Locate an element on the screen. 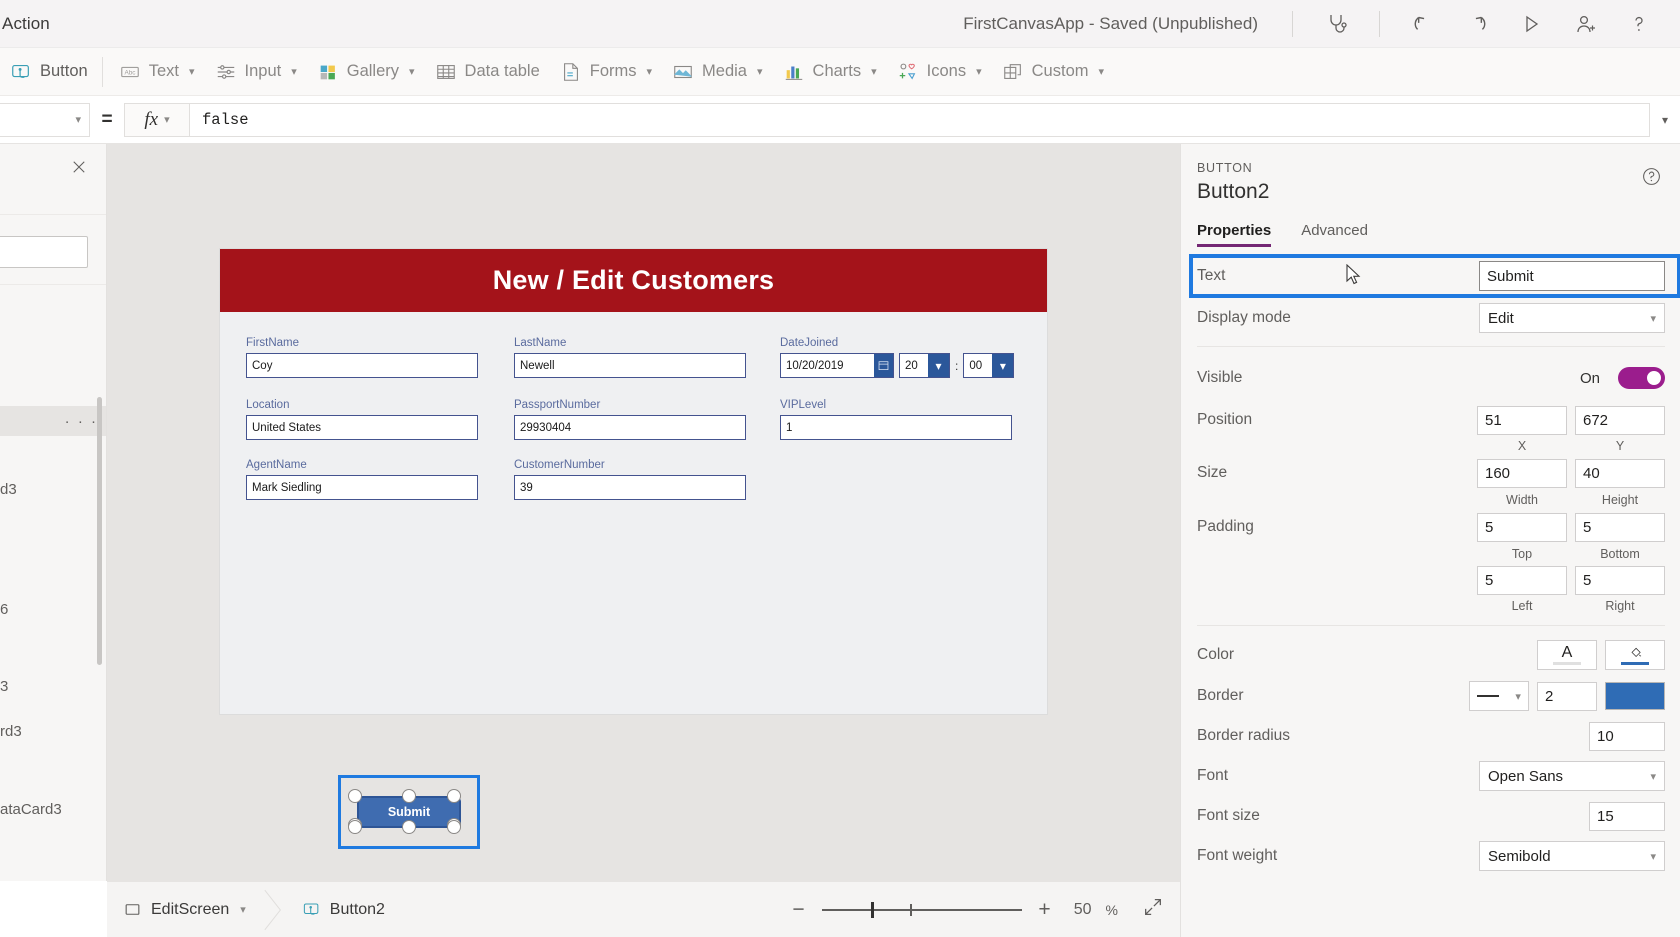  breadcrumb-screen: EditScreen ▾ is located at coordinates (184, 909).